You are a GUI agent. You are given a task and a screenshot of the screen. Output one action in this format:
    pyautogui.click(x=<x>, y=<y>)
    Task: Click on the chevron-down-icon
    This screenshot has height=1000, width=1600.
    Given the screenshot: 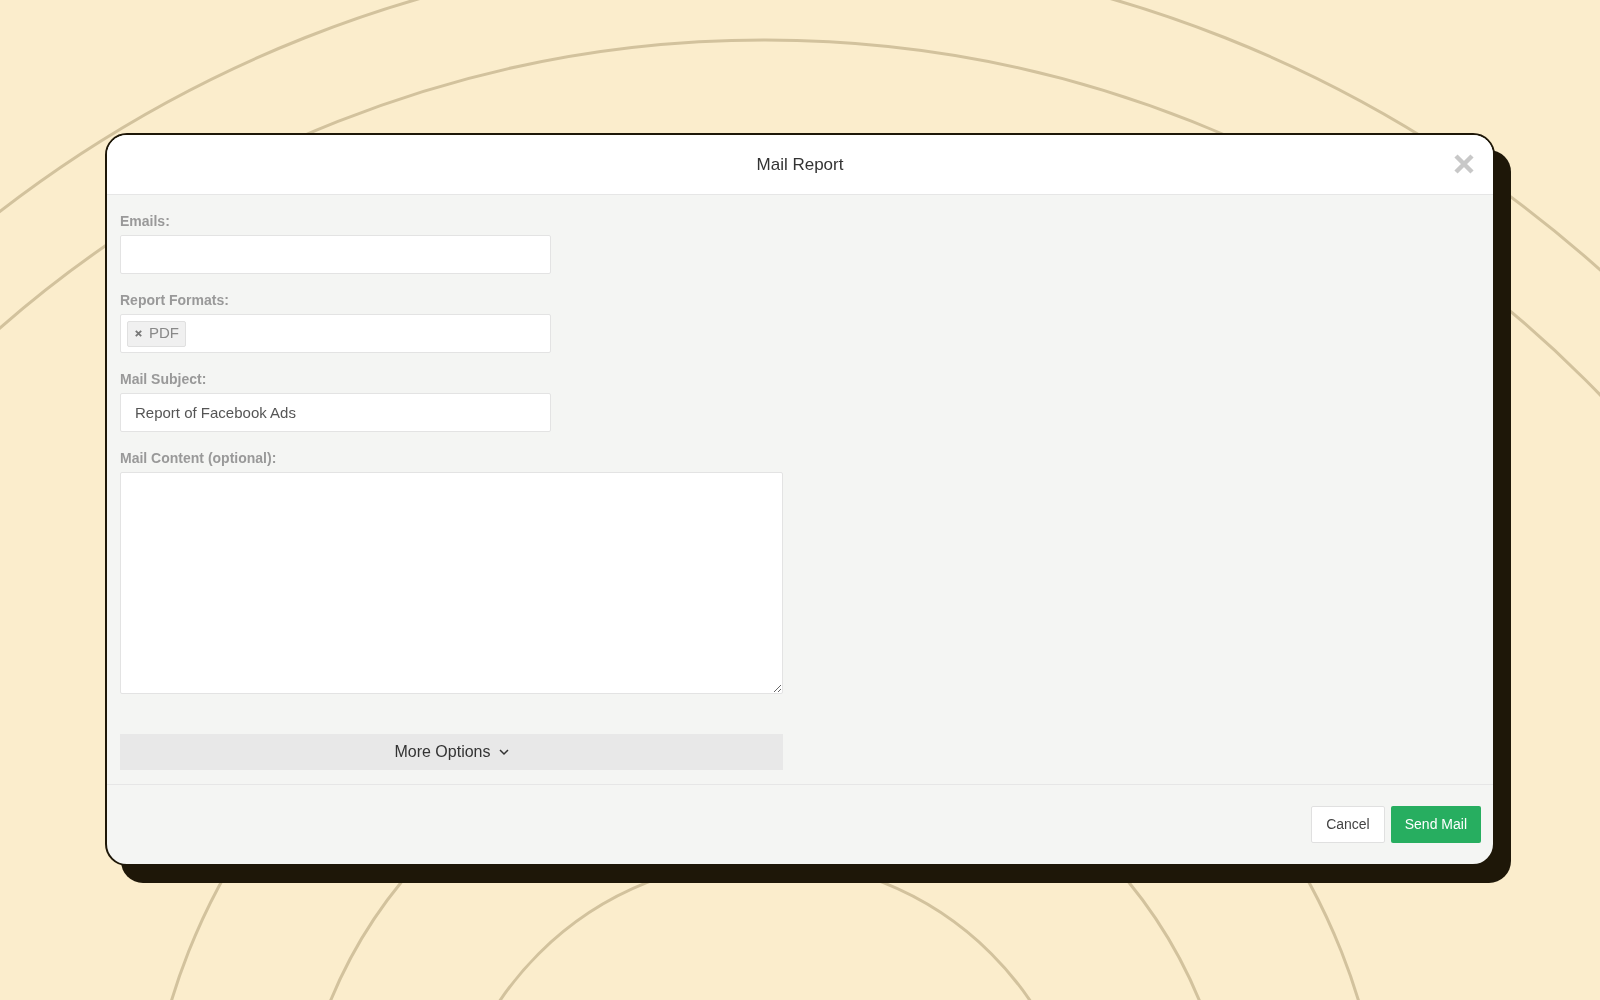 What is the action you would take?
    pyautogui.click(x=503, y=752)
    